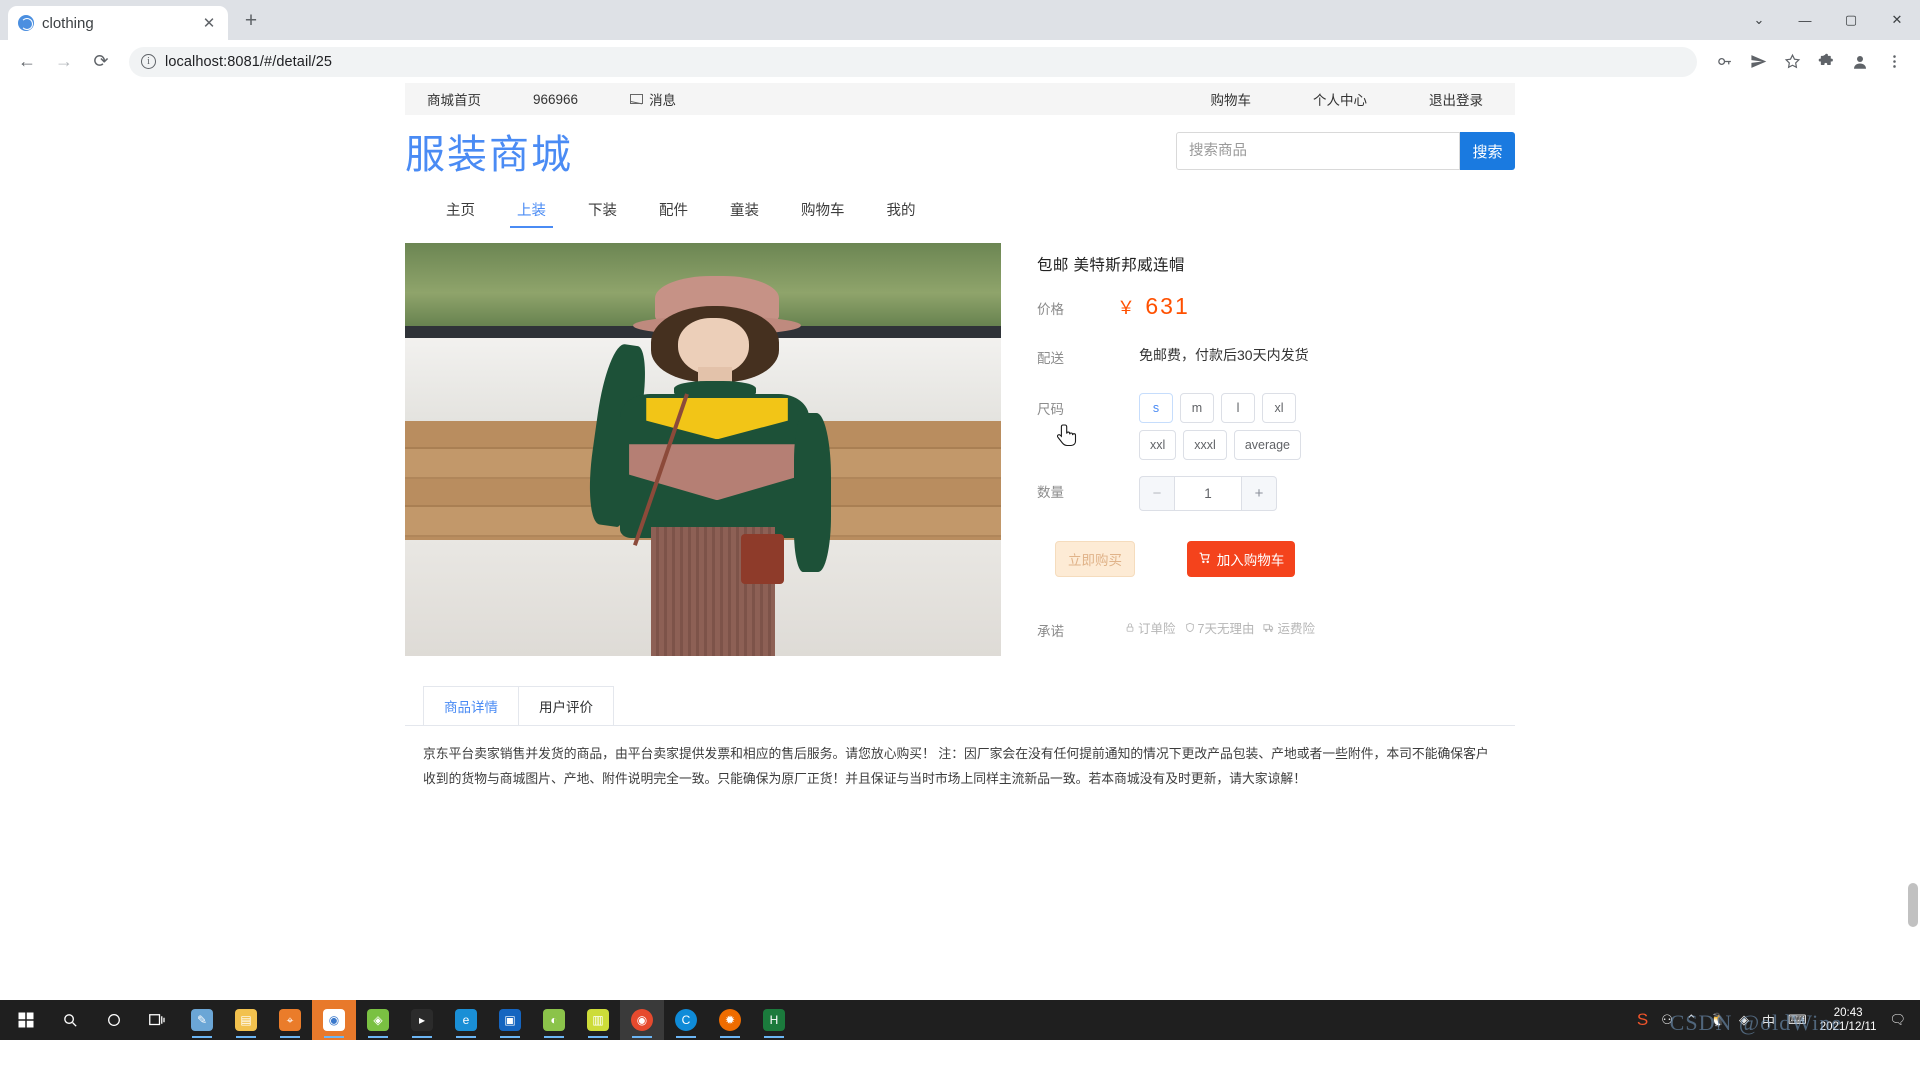  Describe the element at coordinates (378, 1020) in the screenshot. I see `navicat-icon: ◈` at that location.